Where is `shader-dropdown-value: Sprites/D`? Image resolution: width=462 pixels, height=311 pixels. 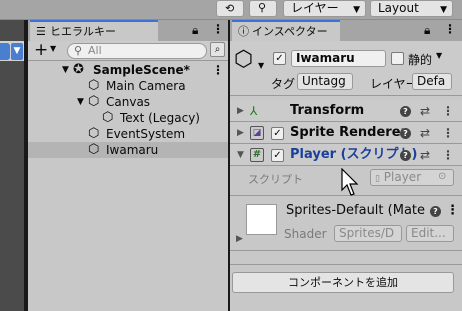
shader-dropdown-value: Sprites/D is located at coordinates (367, 233).